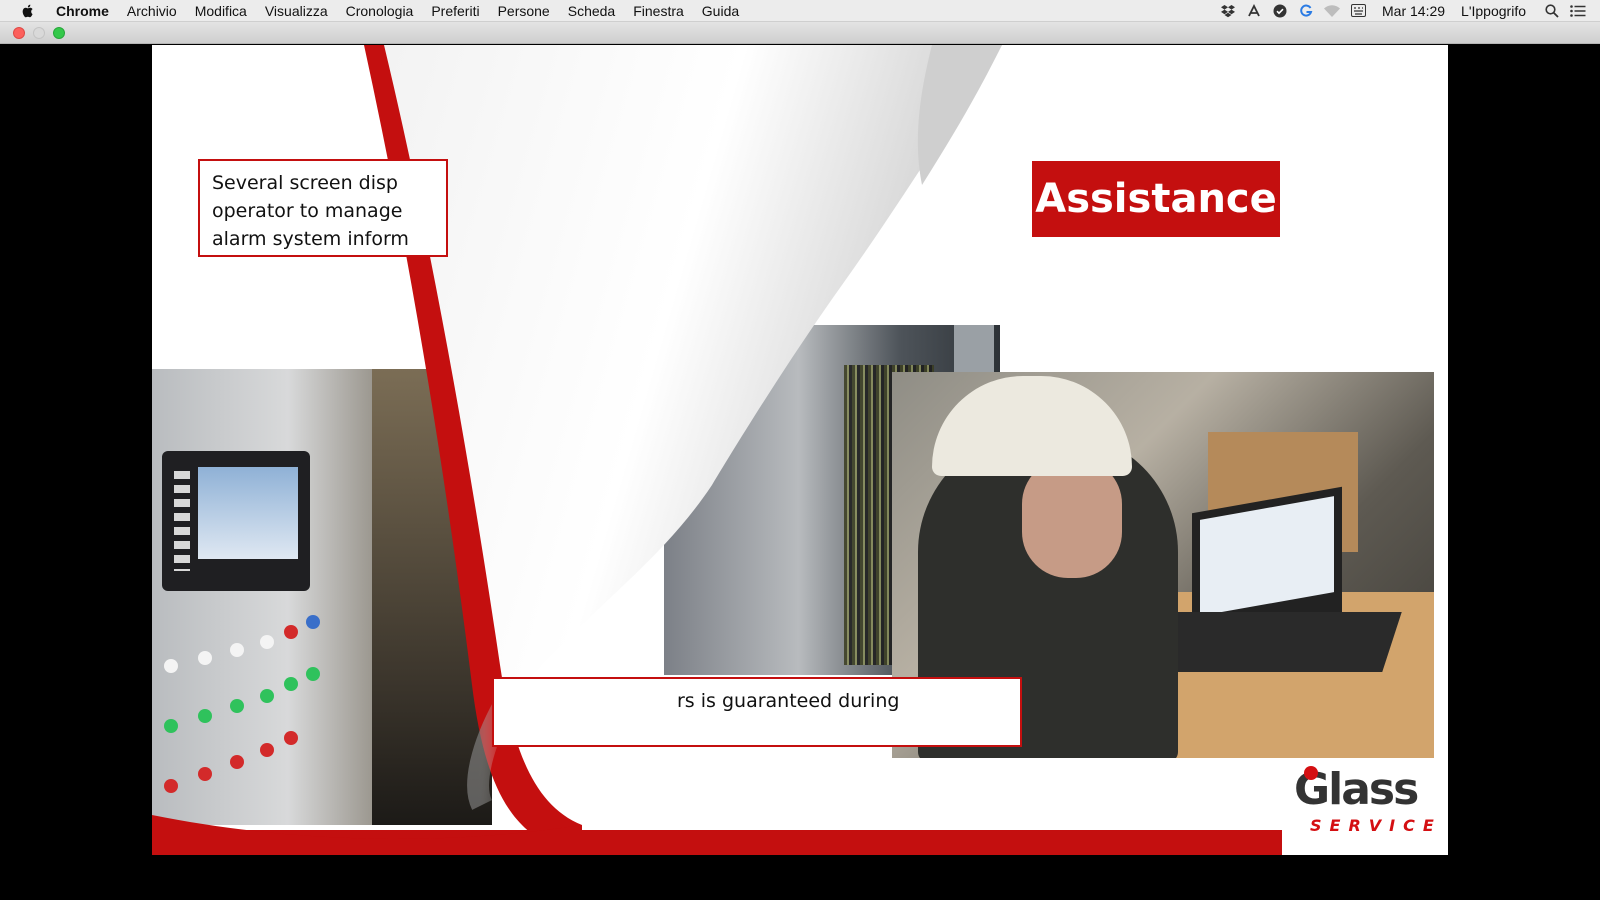 The image size is (1600, 900). Describe the element at coordinates (152, 11) in the screenshot. I see `menu-archivio: Archivio` at that location.